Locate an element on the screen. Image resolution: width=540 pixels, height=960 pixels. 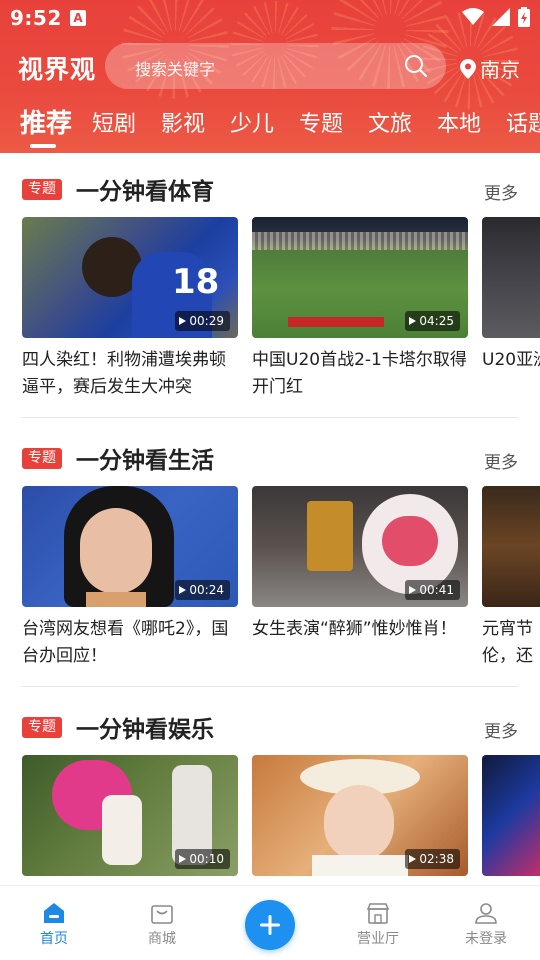
video-title: 女生表演“醉狮”惟妙惟肖！ is located at coordinates (354, 629).